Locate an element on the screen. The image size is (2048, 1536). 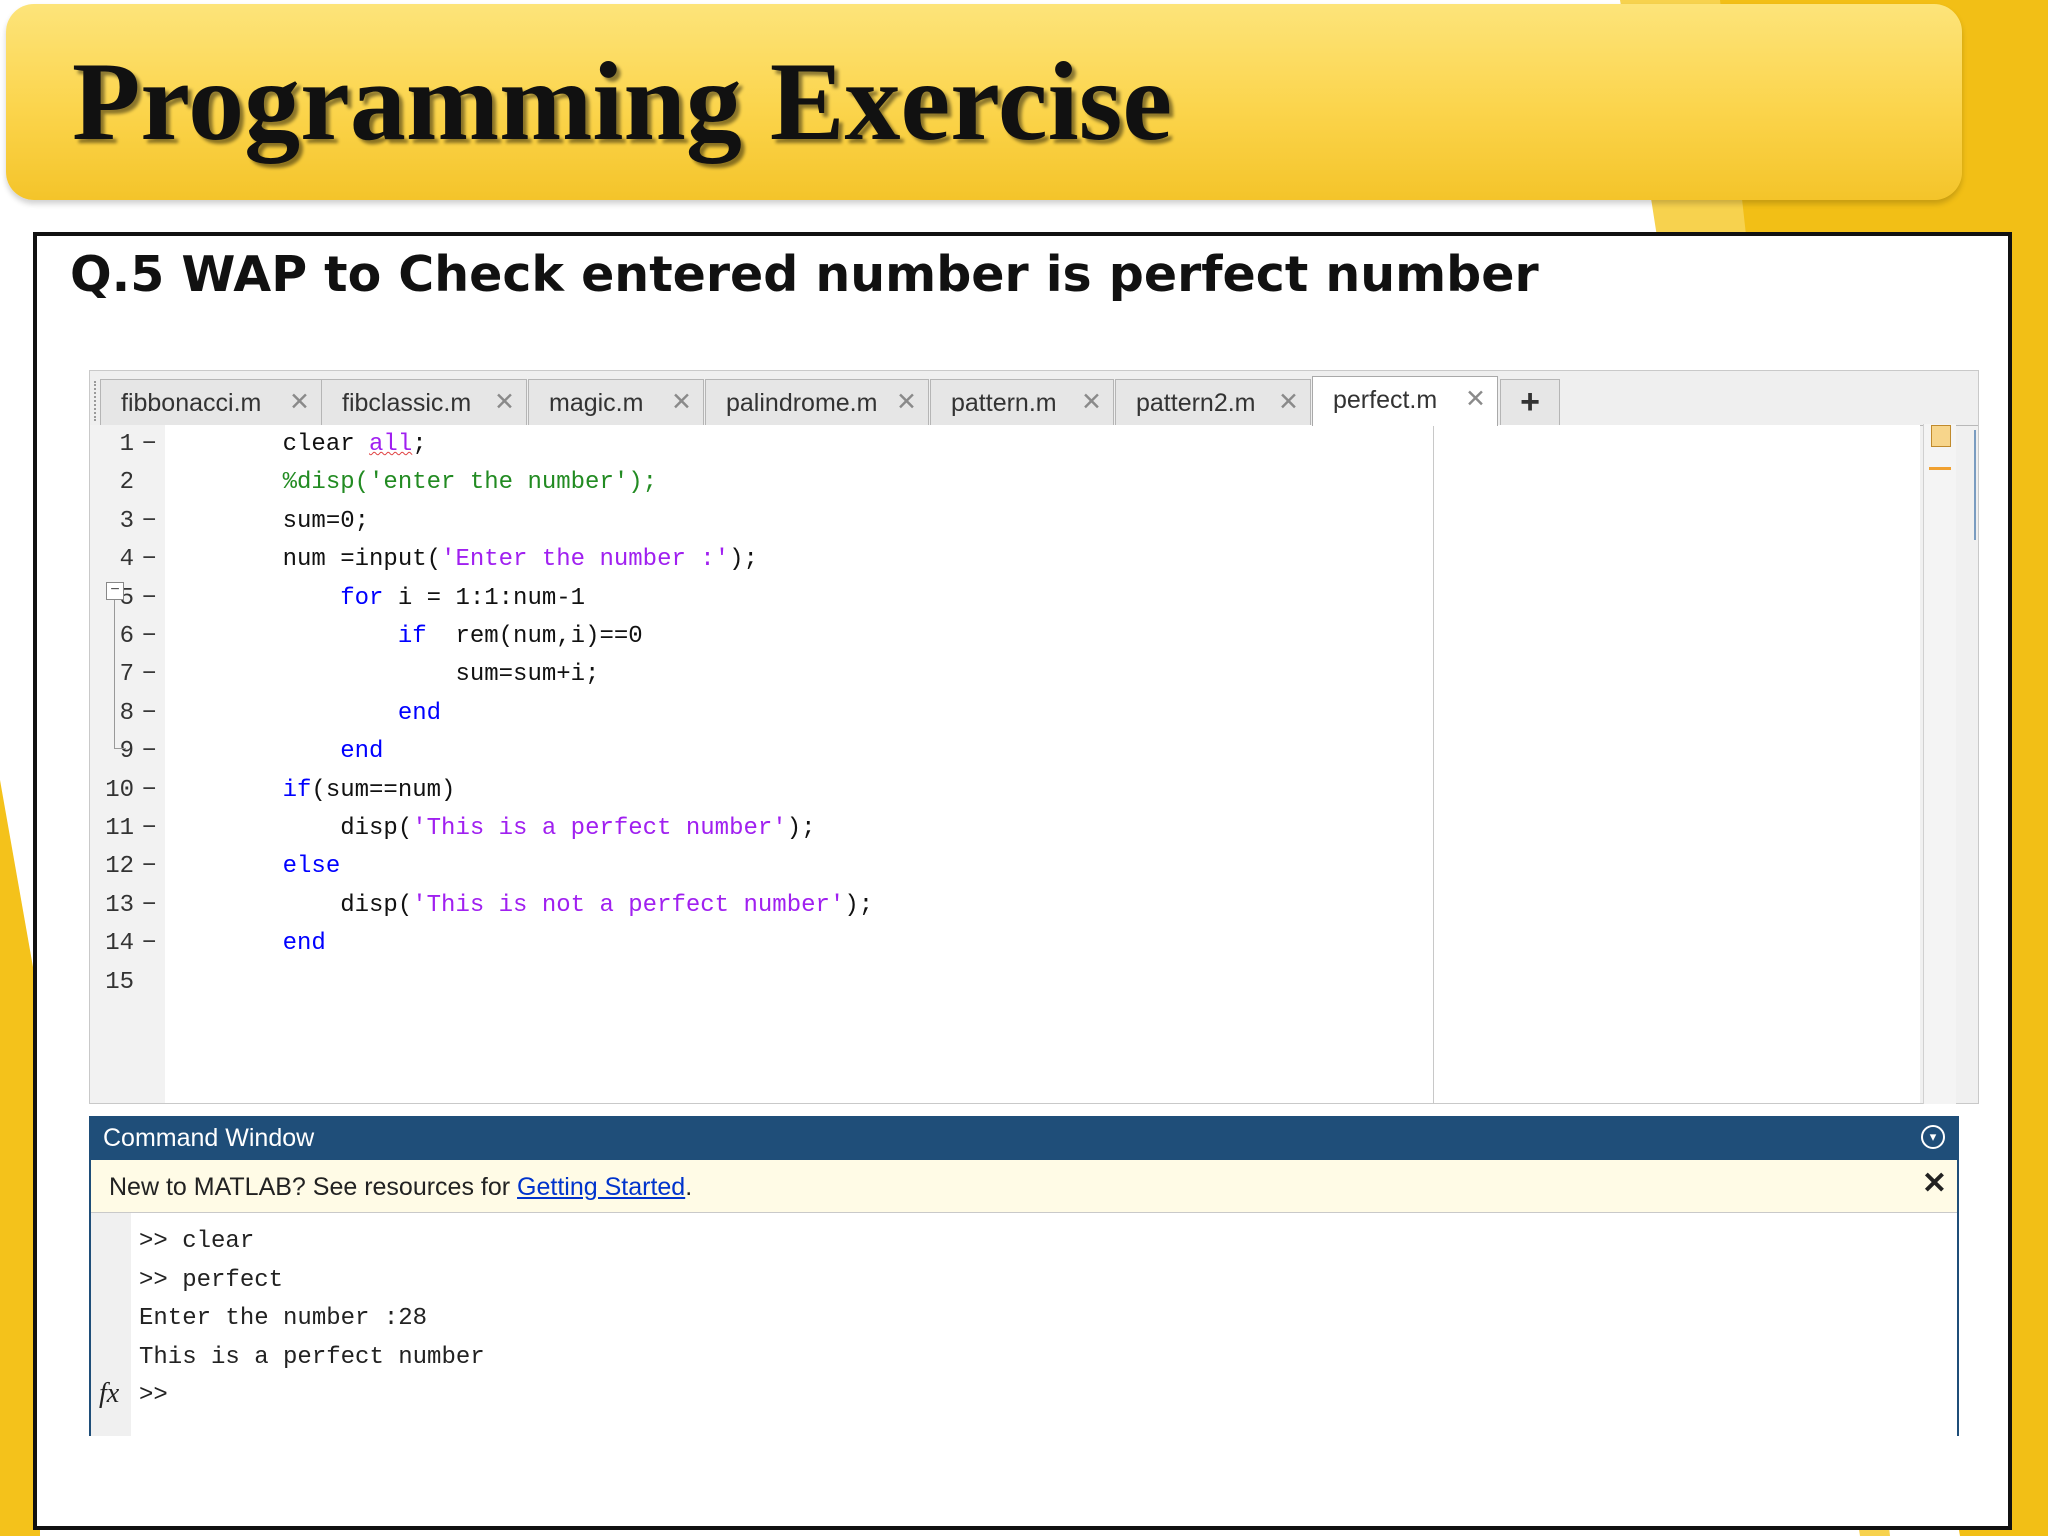
code-token: i = 1:1:num-1 is located at coordinates (484, 598).